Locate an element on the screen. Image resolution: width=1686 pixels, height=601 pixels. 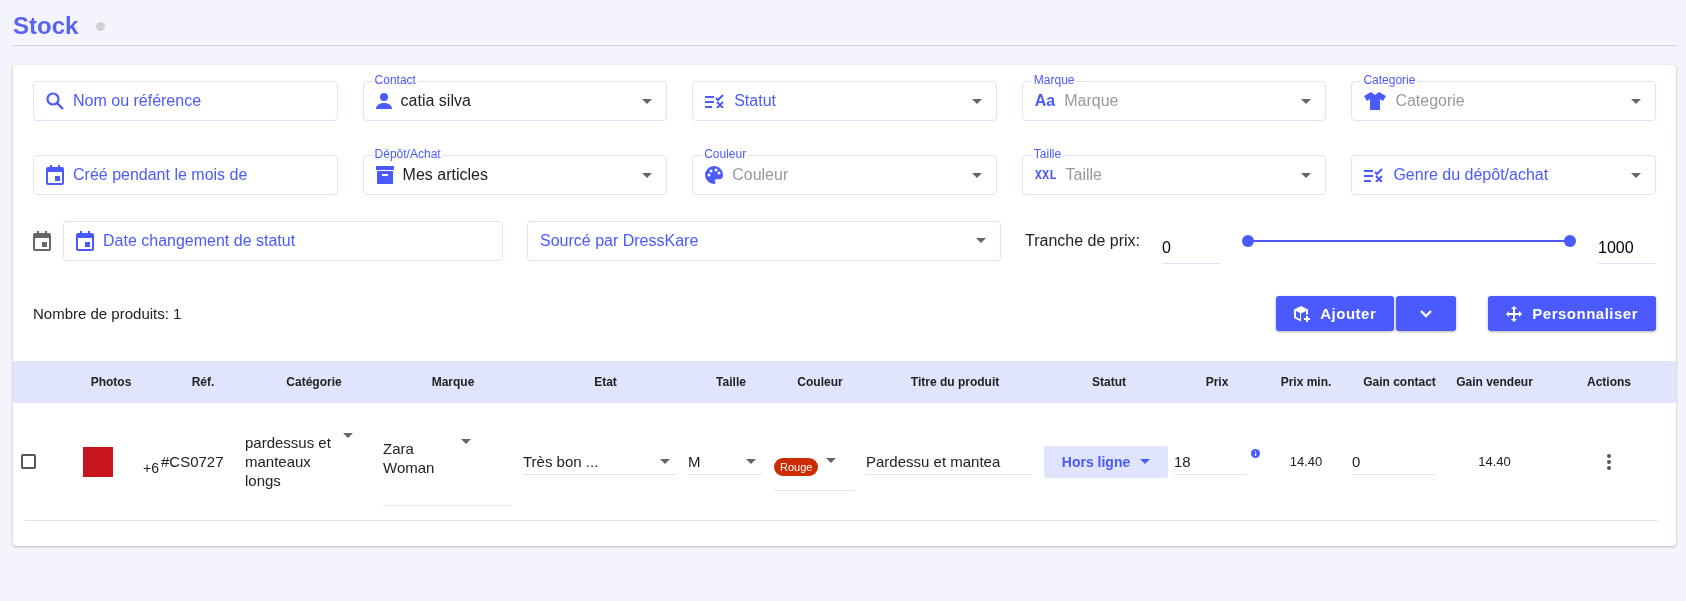
chevron-down-icon is located at coordinates (1426, 313).